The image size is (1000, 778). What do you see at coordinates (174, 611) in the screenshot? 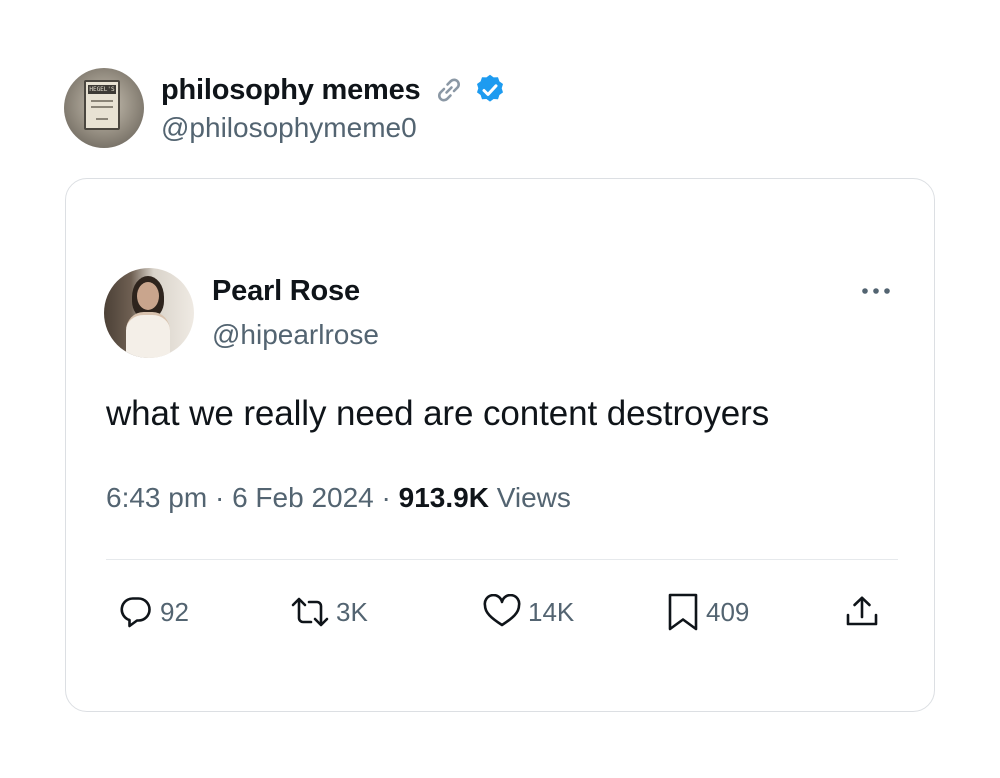
I see `reply-count: 92` at bounding box center [174, 611].